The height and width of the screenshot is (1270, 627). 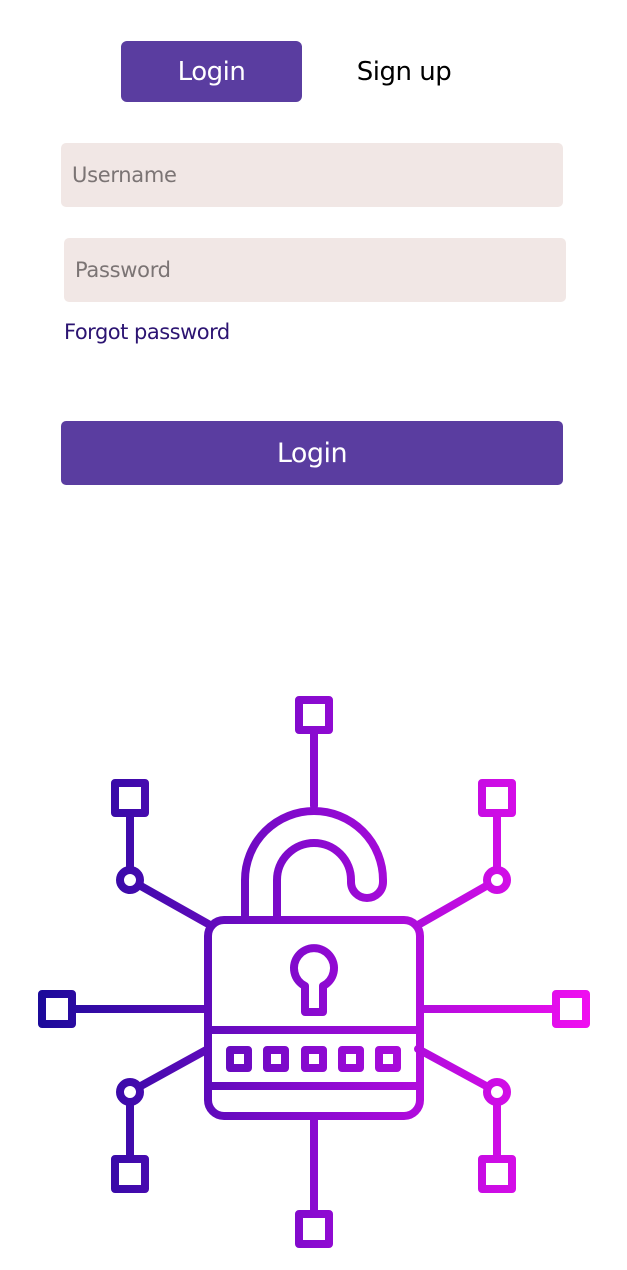 What do you see at coordinates (315, 270) in the screenshot?
I see `password-input` at bounding box center [315, 270].